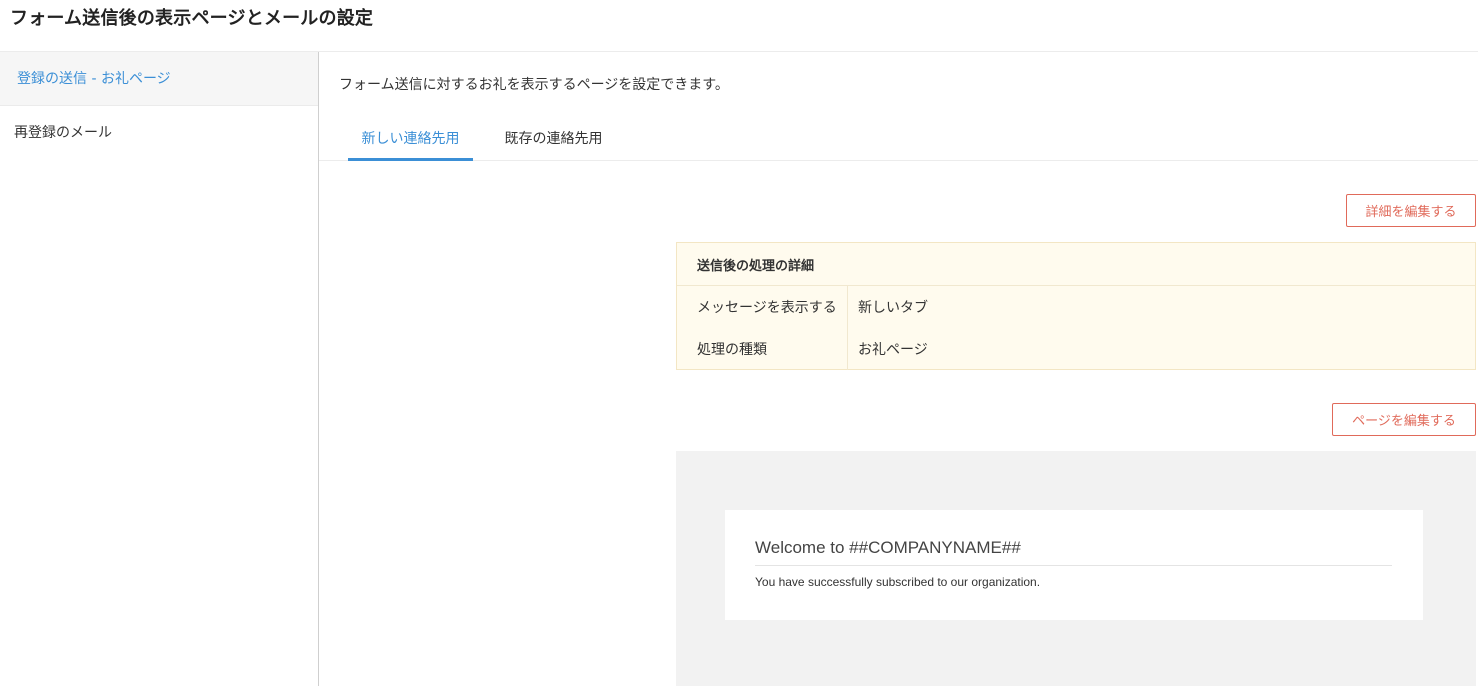  I want to click on page-header: フォーム送信後の表示ページとメールの設定, so click(739, 26).